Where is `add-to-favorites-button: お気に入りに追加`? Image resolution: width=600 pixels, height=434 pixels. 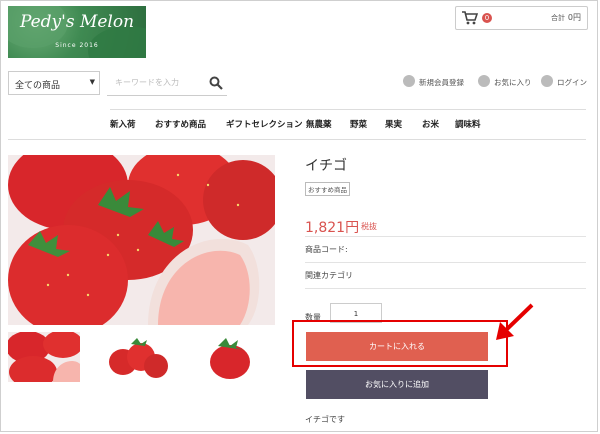 add-to-favorites-button: お気に入りに追加 is located at coordinates (397, 384).